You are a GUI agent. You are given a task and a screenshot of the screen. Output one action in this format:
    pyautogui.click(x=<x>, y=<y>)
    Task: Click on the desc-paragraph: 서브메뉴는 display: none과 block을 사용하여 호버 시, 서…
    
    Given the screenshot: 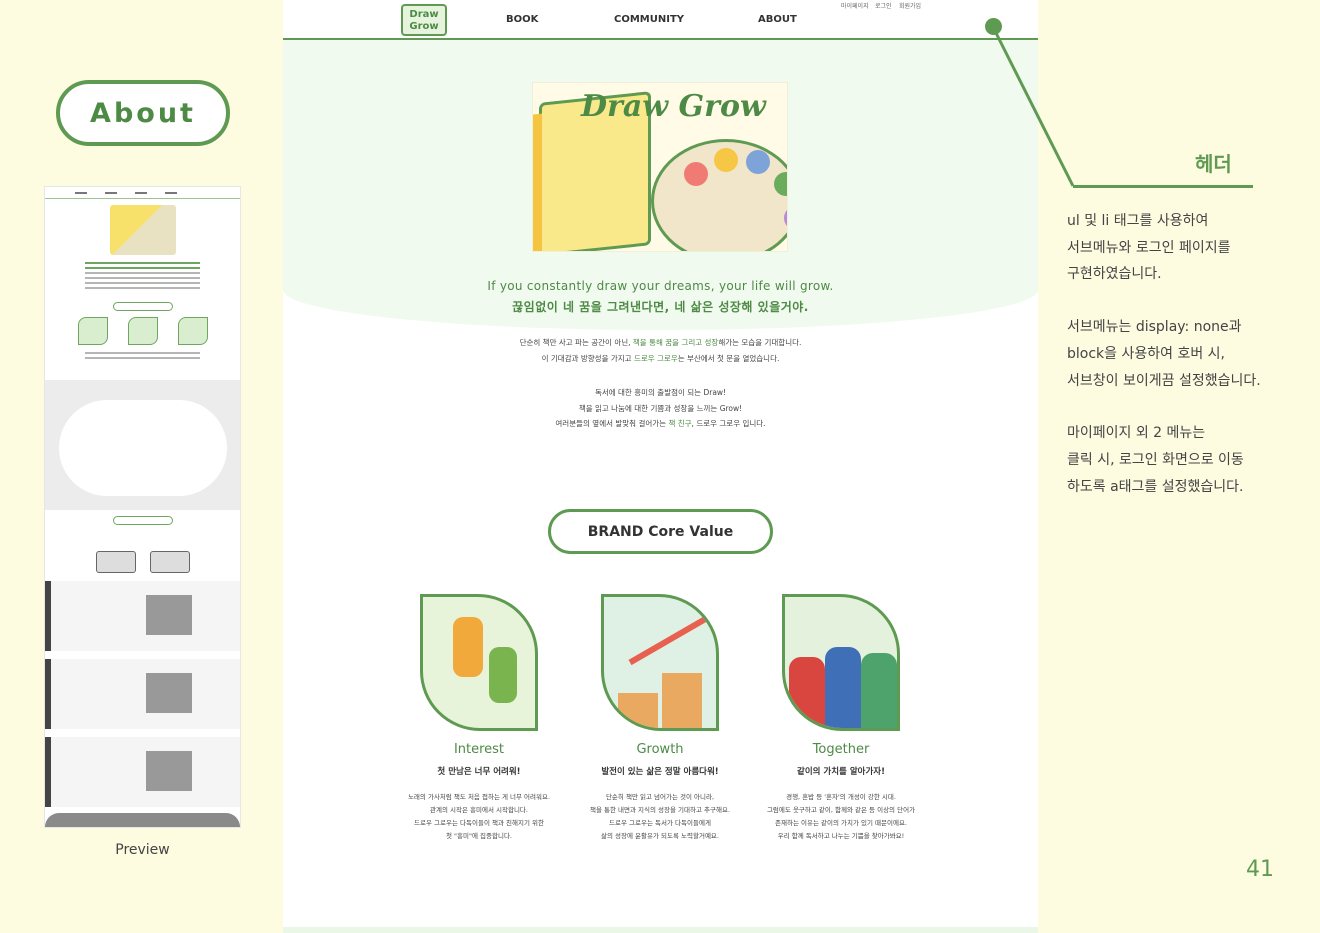 What is the action you would take?
    pyautogui.click(x=1164, y=354)
    